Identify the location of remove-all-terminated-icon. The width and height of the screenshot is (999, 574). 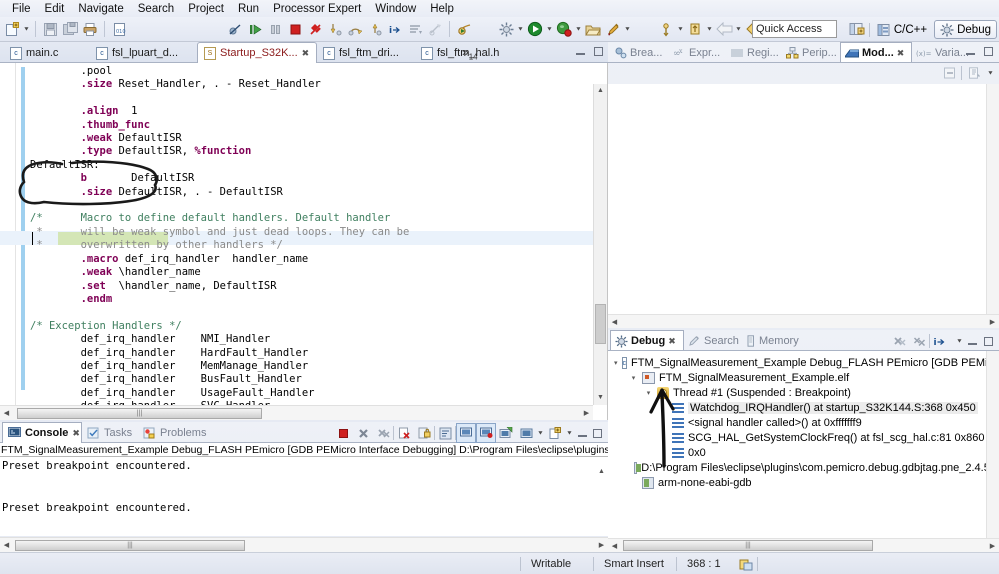
(919, 341).